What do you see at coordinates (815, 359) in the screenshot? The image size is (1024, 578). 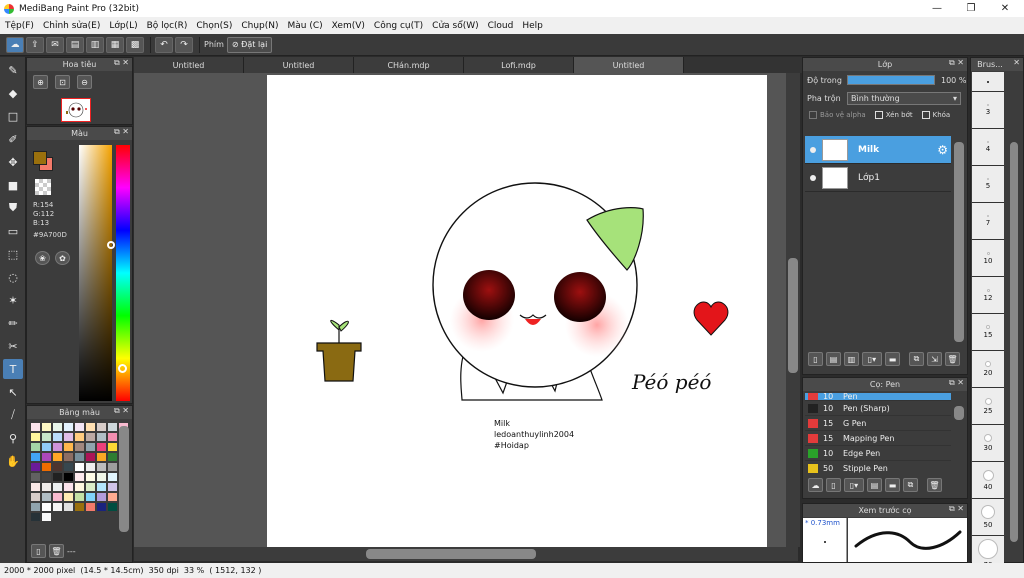 I see `new-layer-icon: ▯` at bounding box center [815, 359].